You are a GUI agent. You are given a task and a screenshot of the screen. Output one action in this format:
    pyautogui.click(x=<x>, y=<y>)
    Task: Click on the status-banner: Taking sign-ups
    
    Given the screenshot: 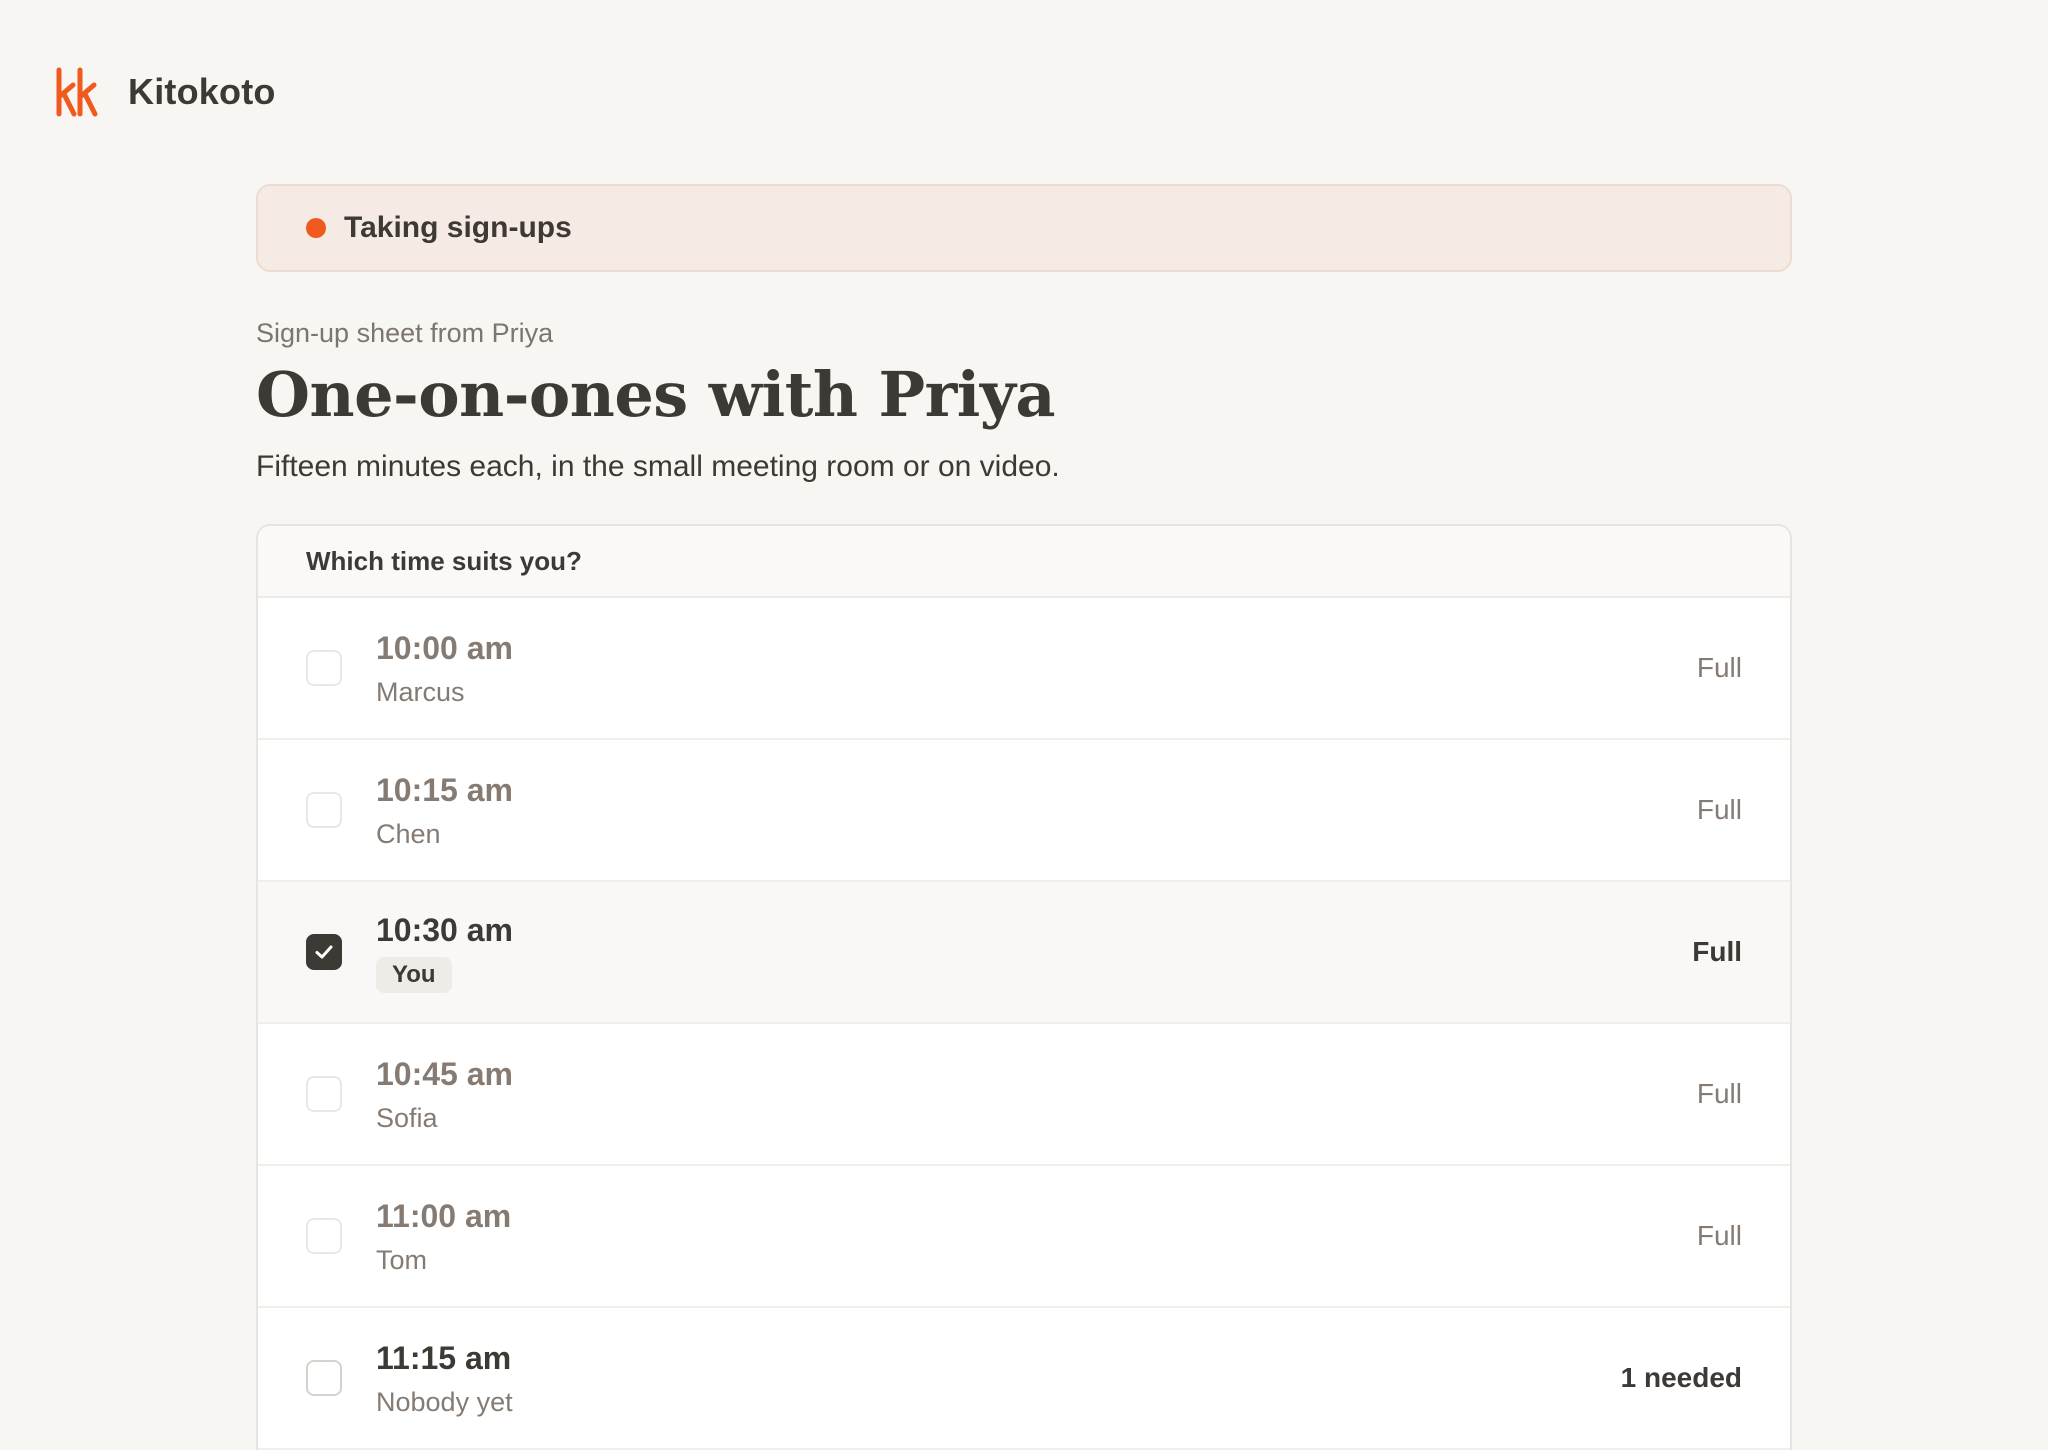 What is the action you would take?
    pyautogui.click(x=1024, y=228)
    